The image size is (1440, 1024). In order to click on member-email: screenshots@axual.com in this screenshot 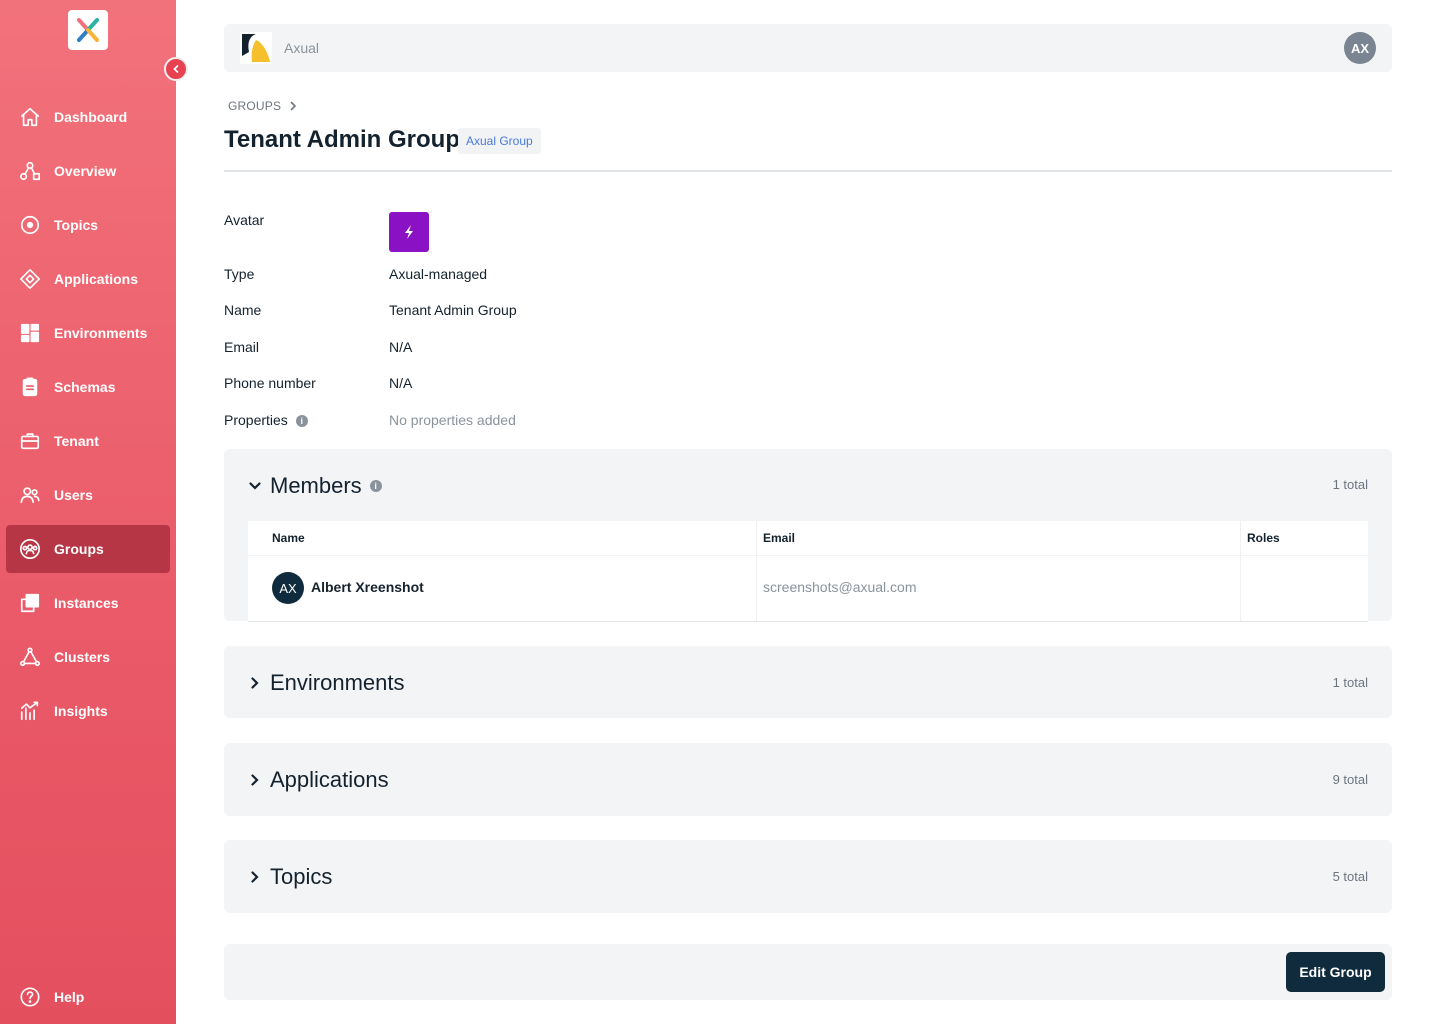, I will do `click(840, 587)`.